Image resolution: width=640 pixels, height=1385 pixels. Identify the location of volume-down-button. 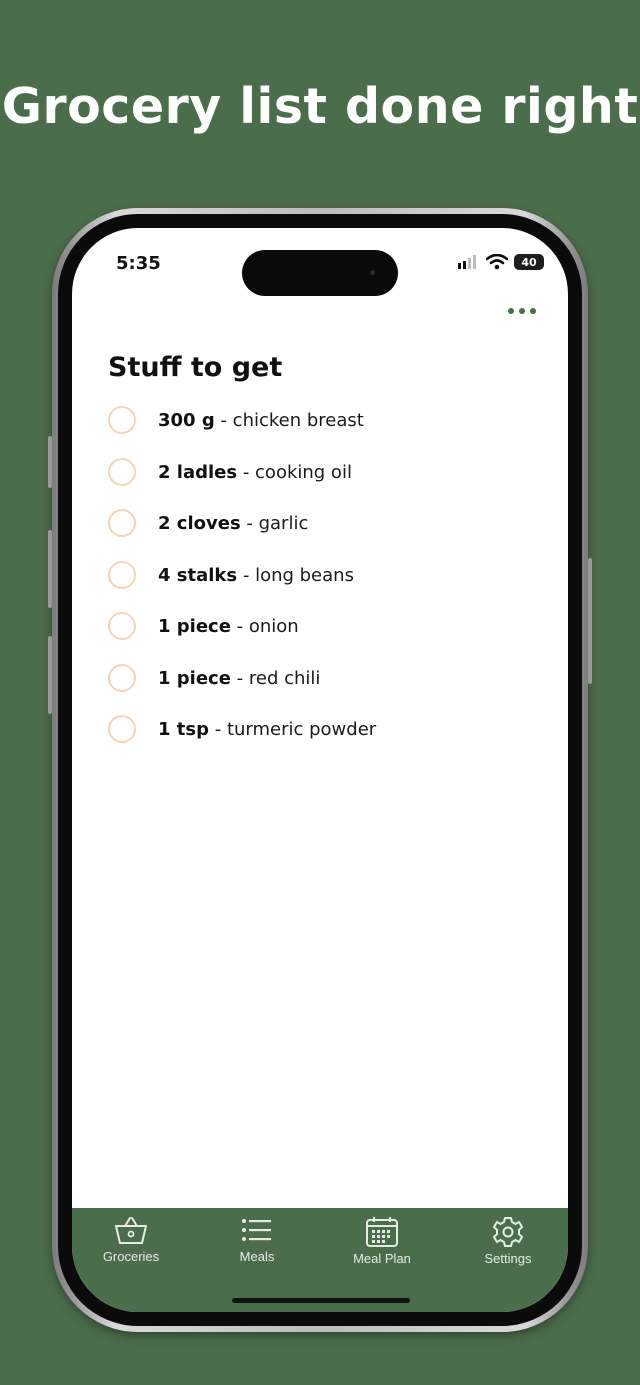
(50, 675).